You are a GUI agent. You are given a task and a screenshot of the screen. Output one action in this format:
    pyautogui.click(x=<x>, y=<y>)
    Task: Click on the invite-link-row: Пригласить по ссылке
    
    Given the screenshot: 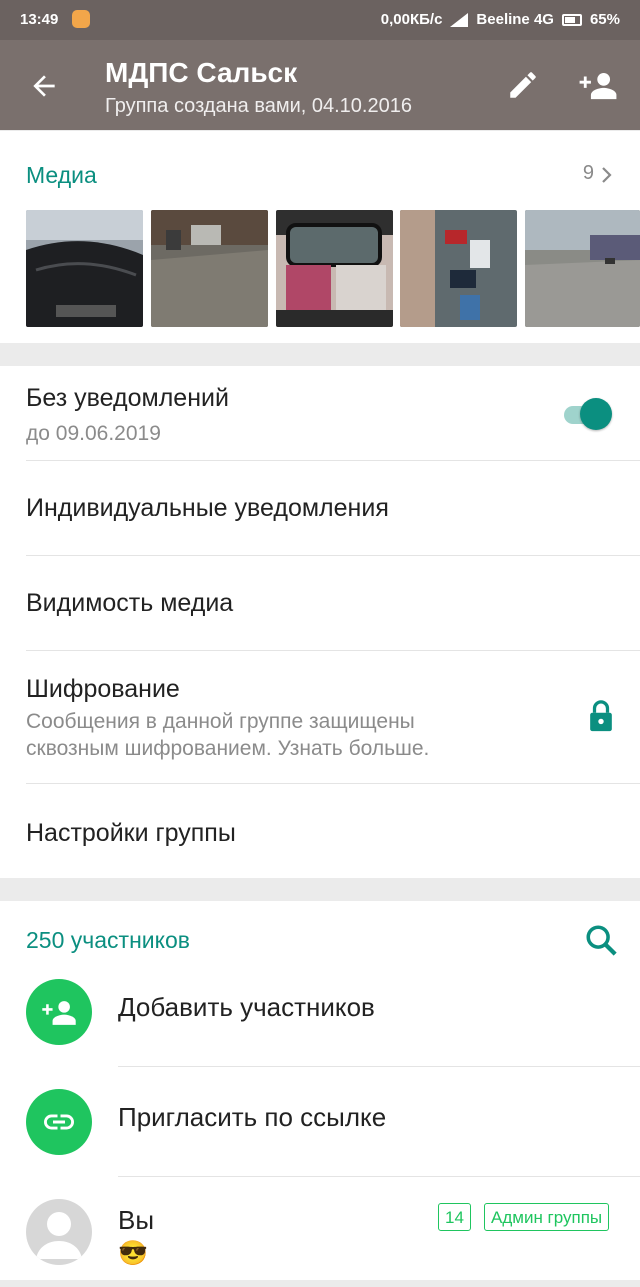 What is the action you would take?
    pyautogui.click(x=320, y=1122)
    